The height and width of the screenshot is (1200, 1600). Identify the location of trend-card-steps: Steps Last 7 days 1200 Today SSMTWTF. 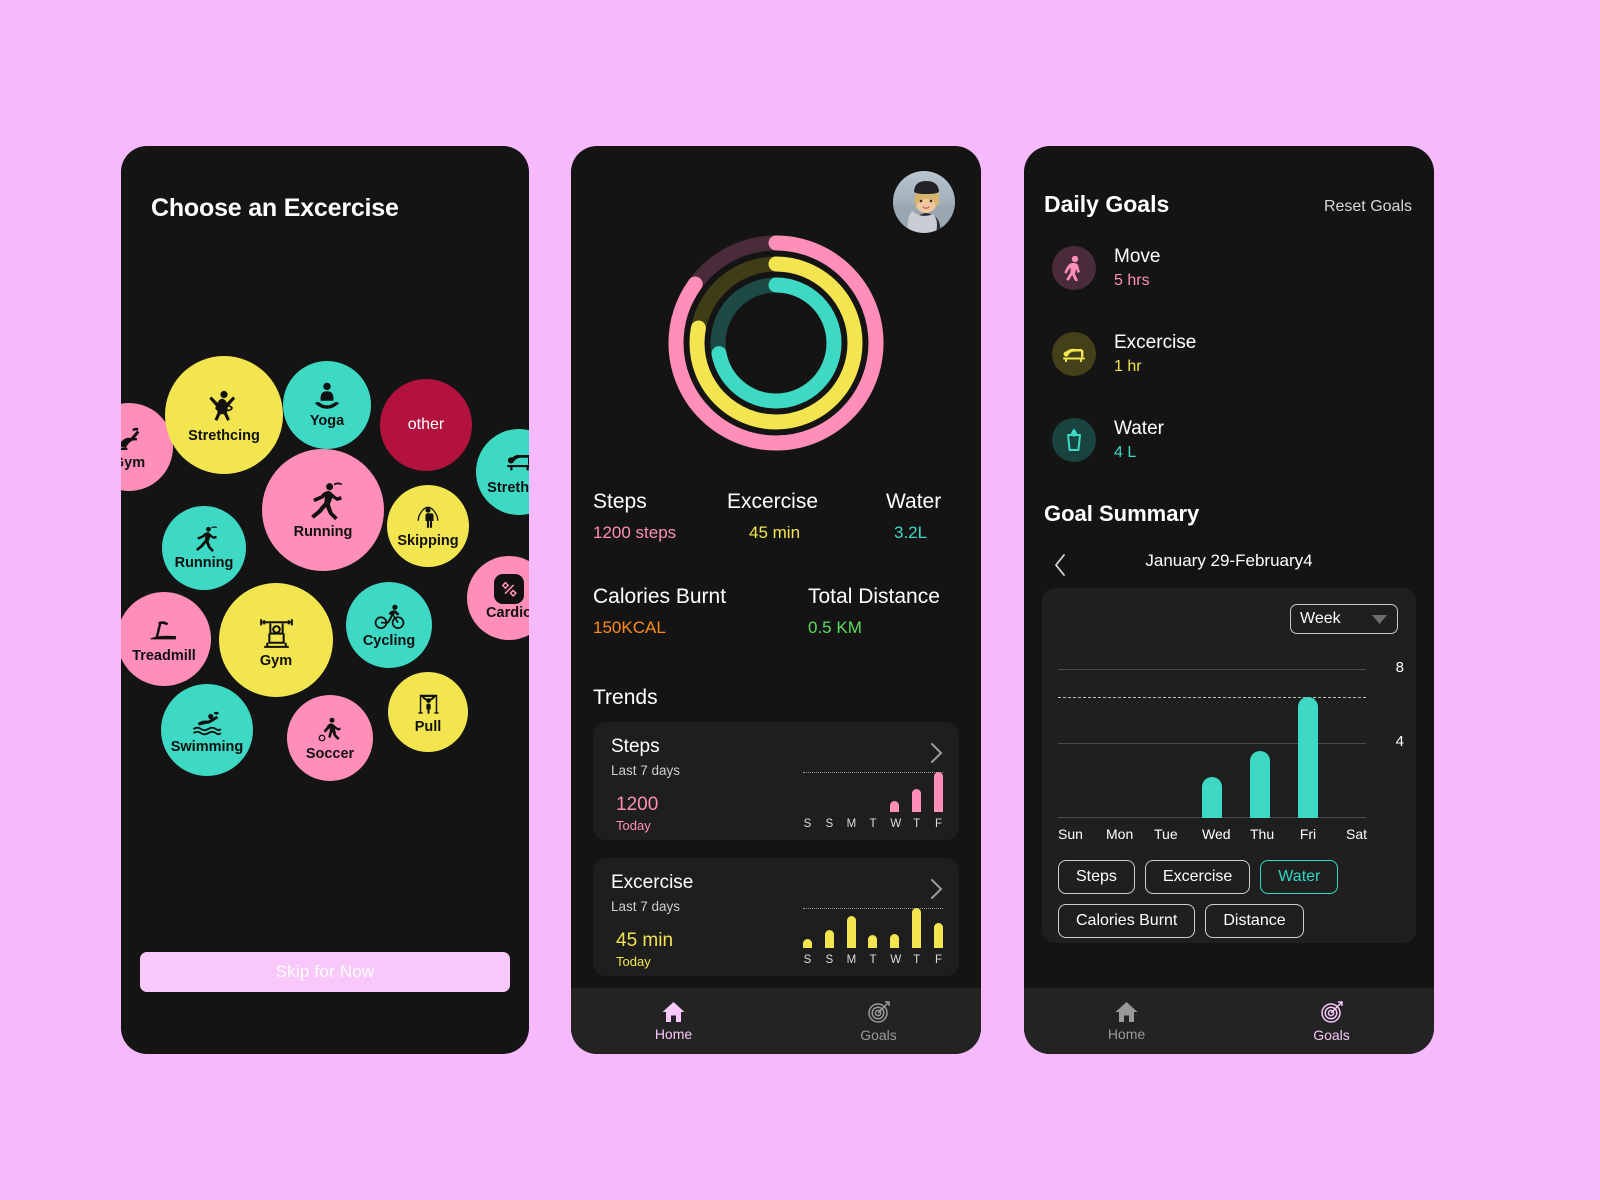
(776, 781).